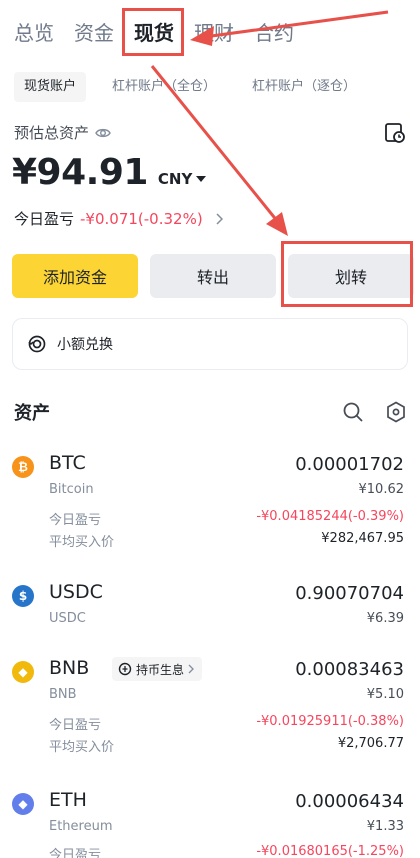  What do you see at coordinates (385, 694) in the screenshot?
I see `asset-fiat-value: ¥5.10` at bounding box center [385, 694].